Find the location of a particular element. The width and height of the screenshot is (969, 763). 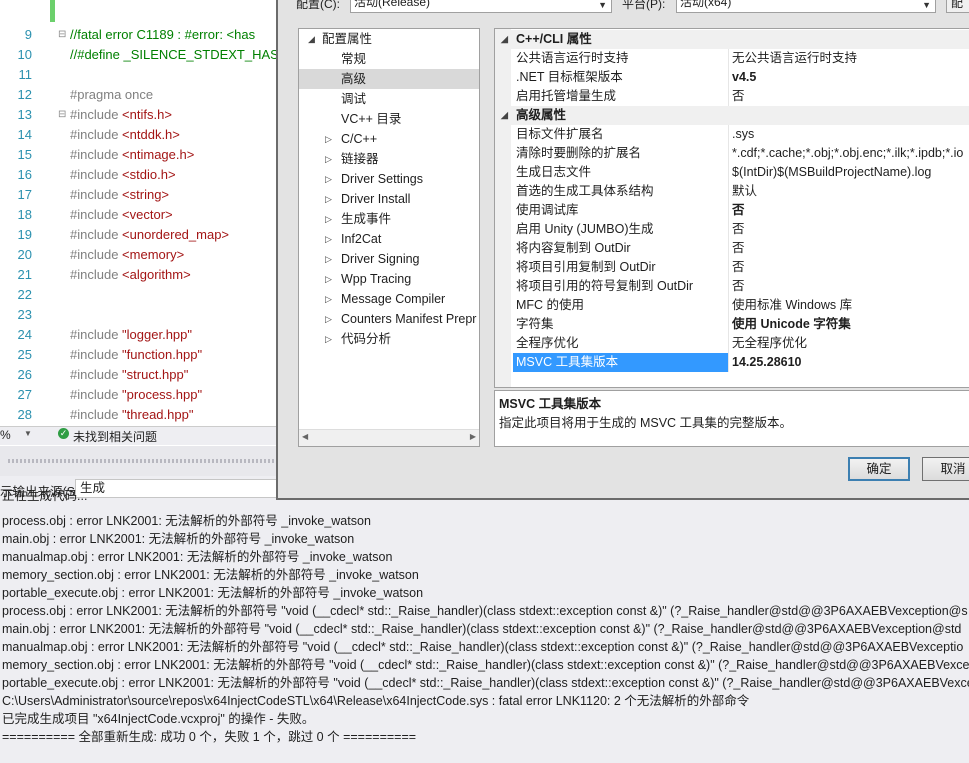

tree-item: VC++ 目录 is located at coordinates (389, 119).